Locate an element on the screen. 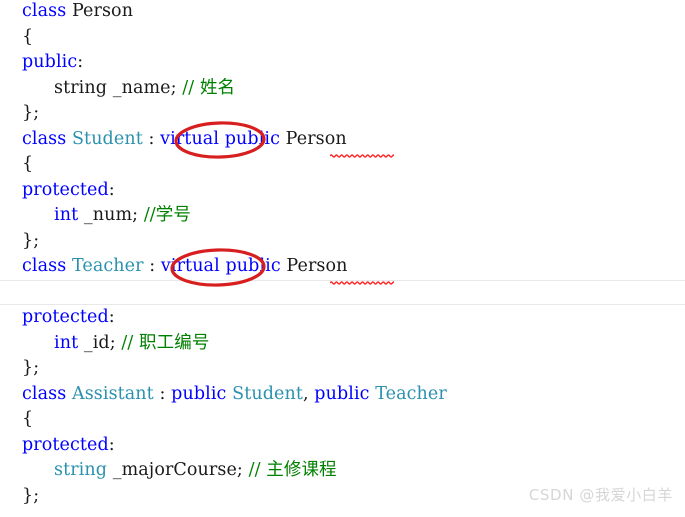 The width and height of the screenshot is (685, 517). code-line-1: class Person is located at coordinates (342, 12).